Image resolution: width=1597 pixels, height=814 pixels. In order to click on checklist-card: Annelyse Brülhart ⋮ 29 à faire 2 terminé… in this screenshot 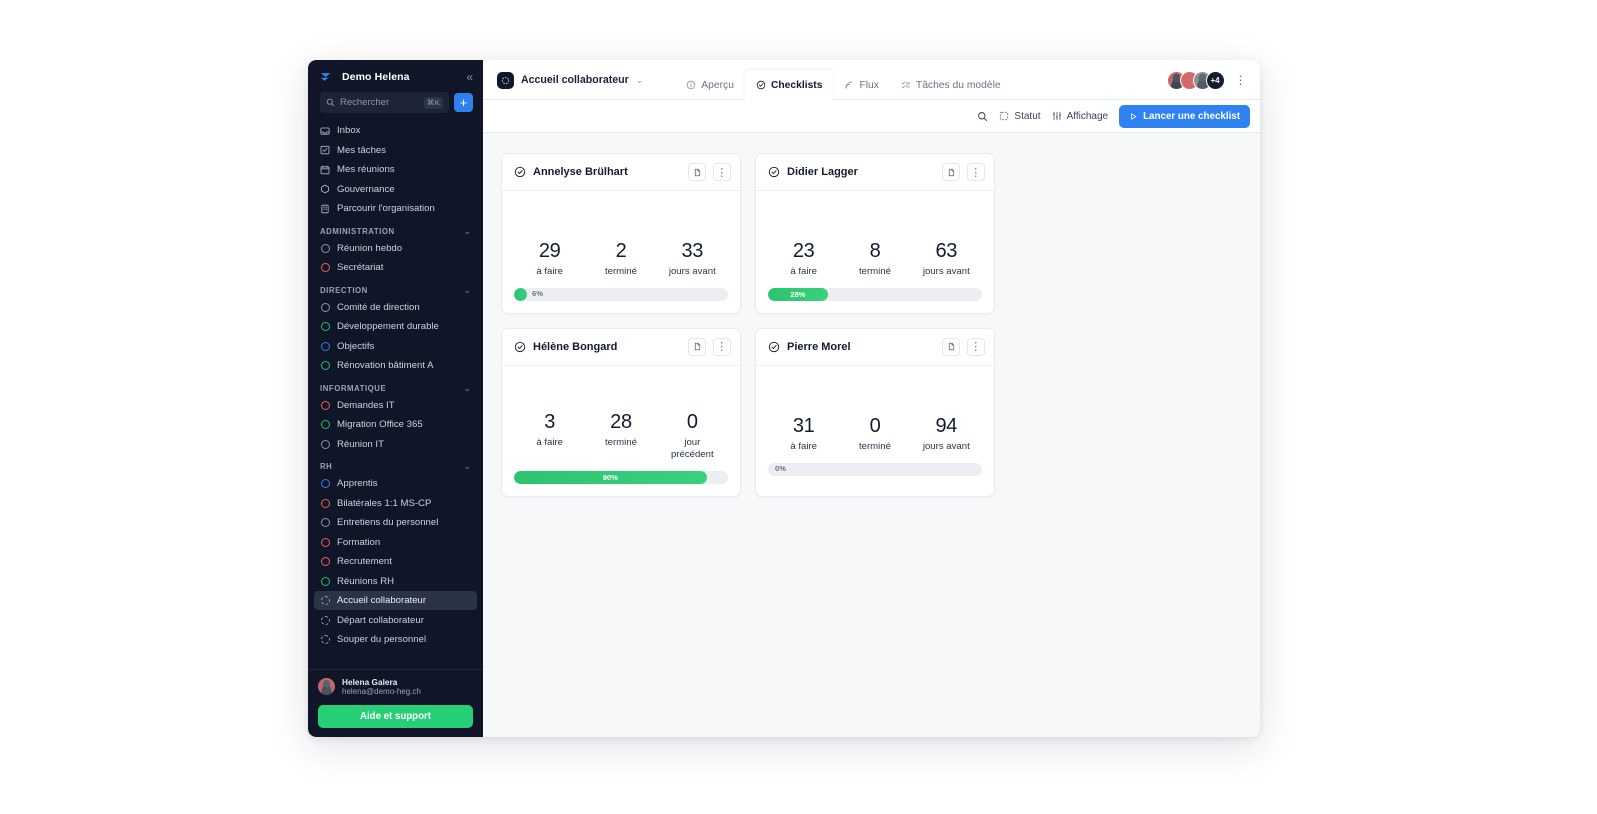, I will do `click(621, 233)`.